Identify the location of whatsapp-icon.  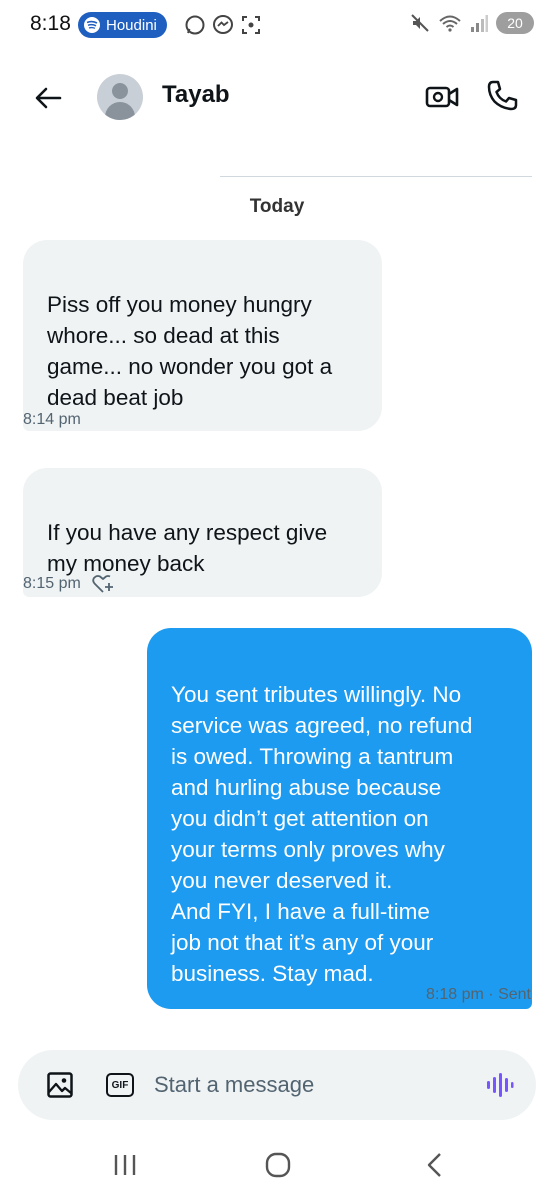
(195, 25).